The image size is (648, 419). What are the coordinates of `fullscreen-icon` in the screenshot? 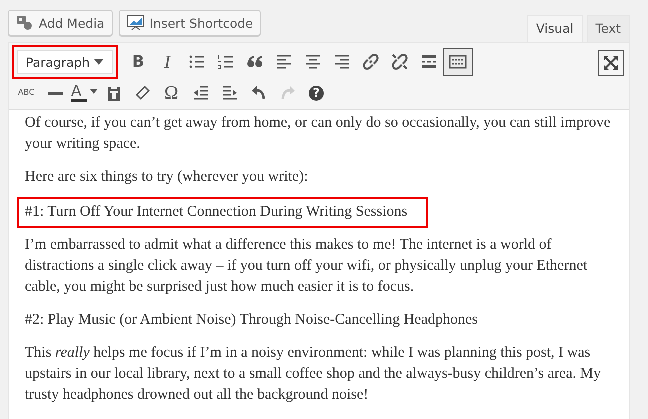 It's located at (611, 63).